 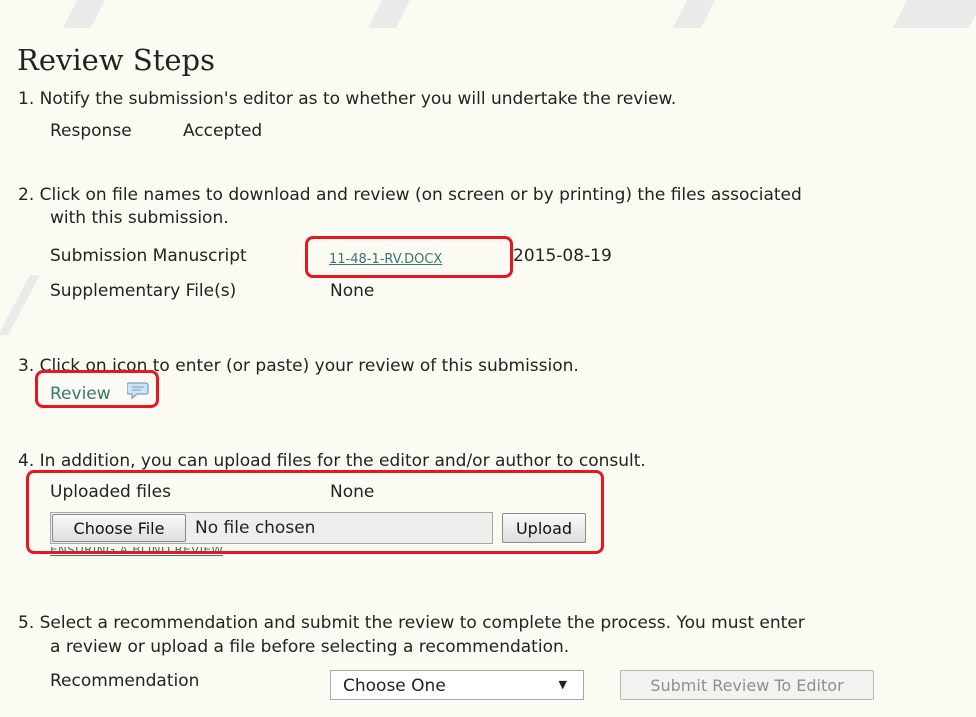 I want to click on recommendation-select: Choose One ▼, so click(x=457, y=685).